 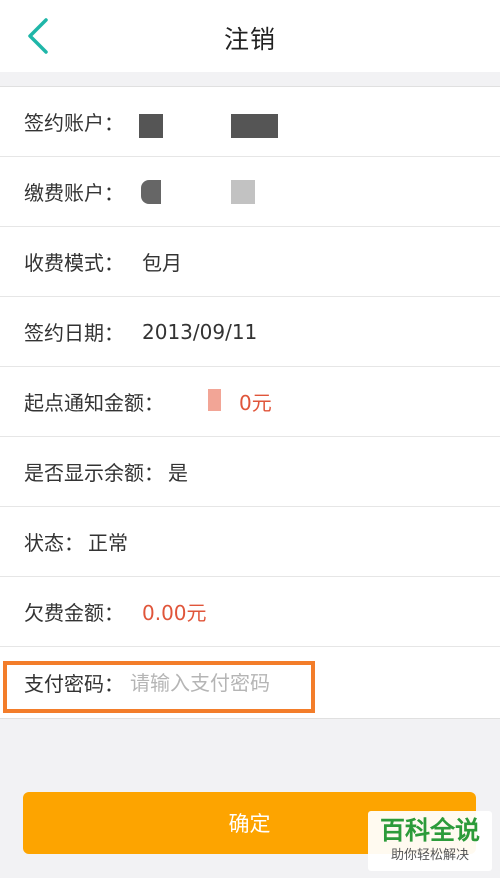 I want to click on fee-mode-value: 包月, so click(x=162, y=263).